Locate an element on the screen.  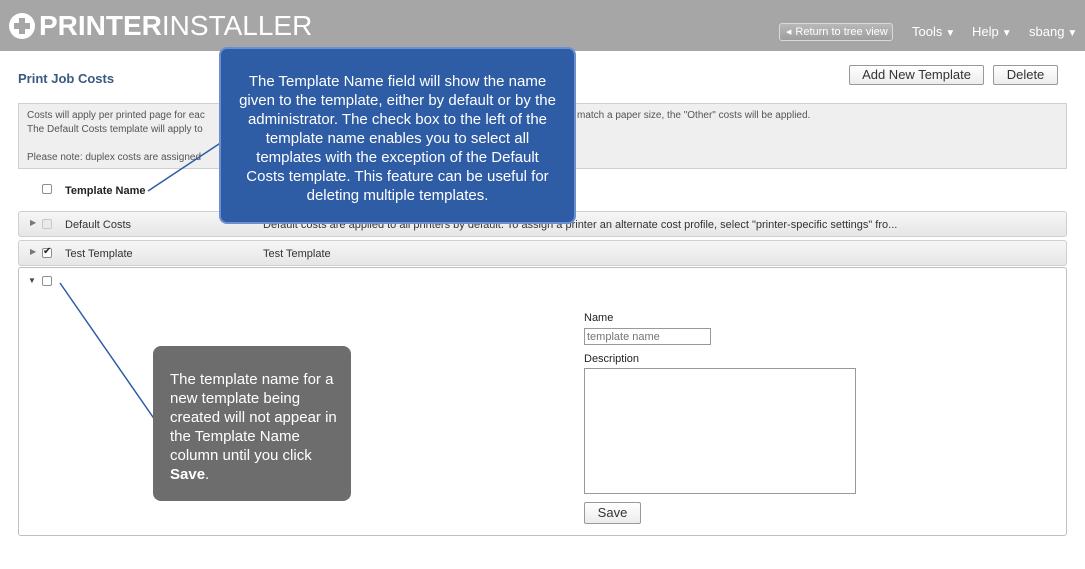
triangle-down-icon: ▼ is located at coordinates (32, 280).